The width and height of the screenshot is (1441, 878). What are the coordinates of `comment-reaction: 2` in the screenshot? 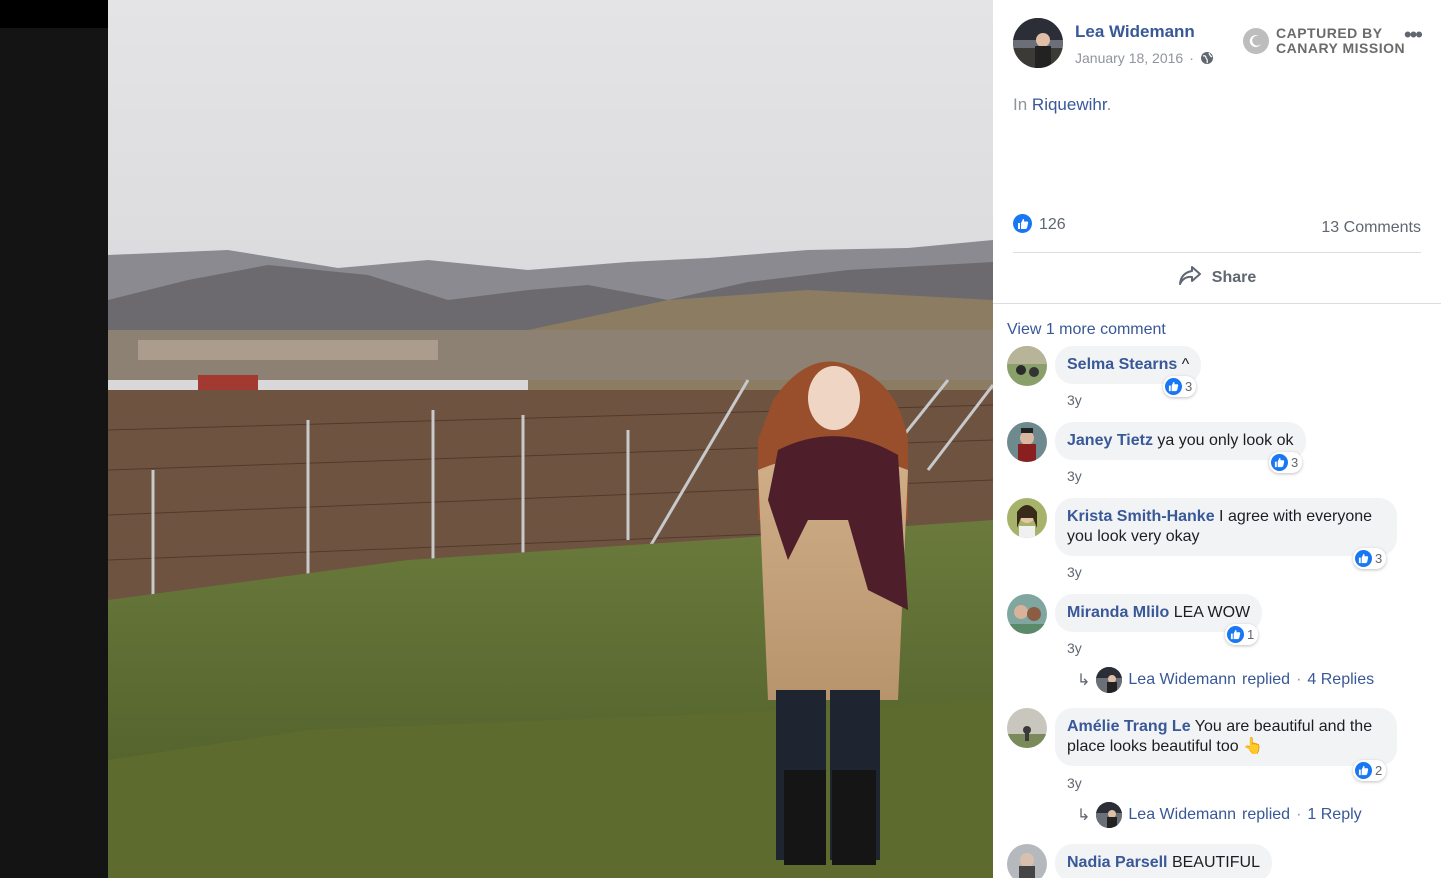 It's located at (1370, 770).